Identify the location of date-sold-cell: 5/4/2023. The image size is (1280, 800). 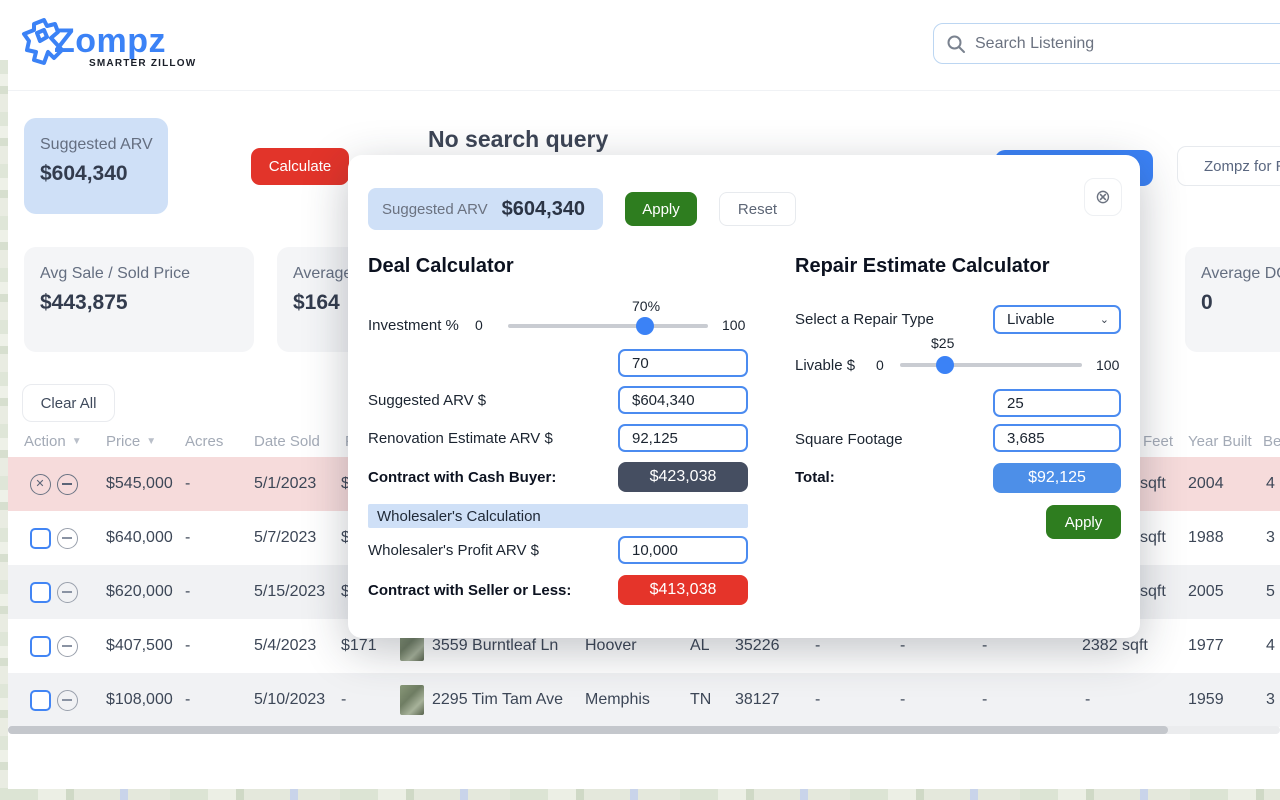
(285, 645).